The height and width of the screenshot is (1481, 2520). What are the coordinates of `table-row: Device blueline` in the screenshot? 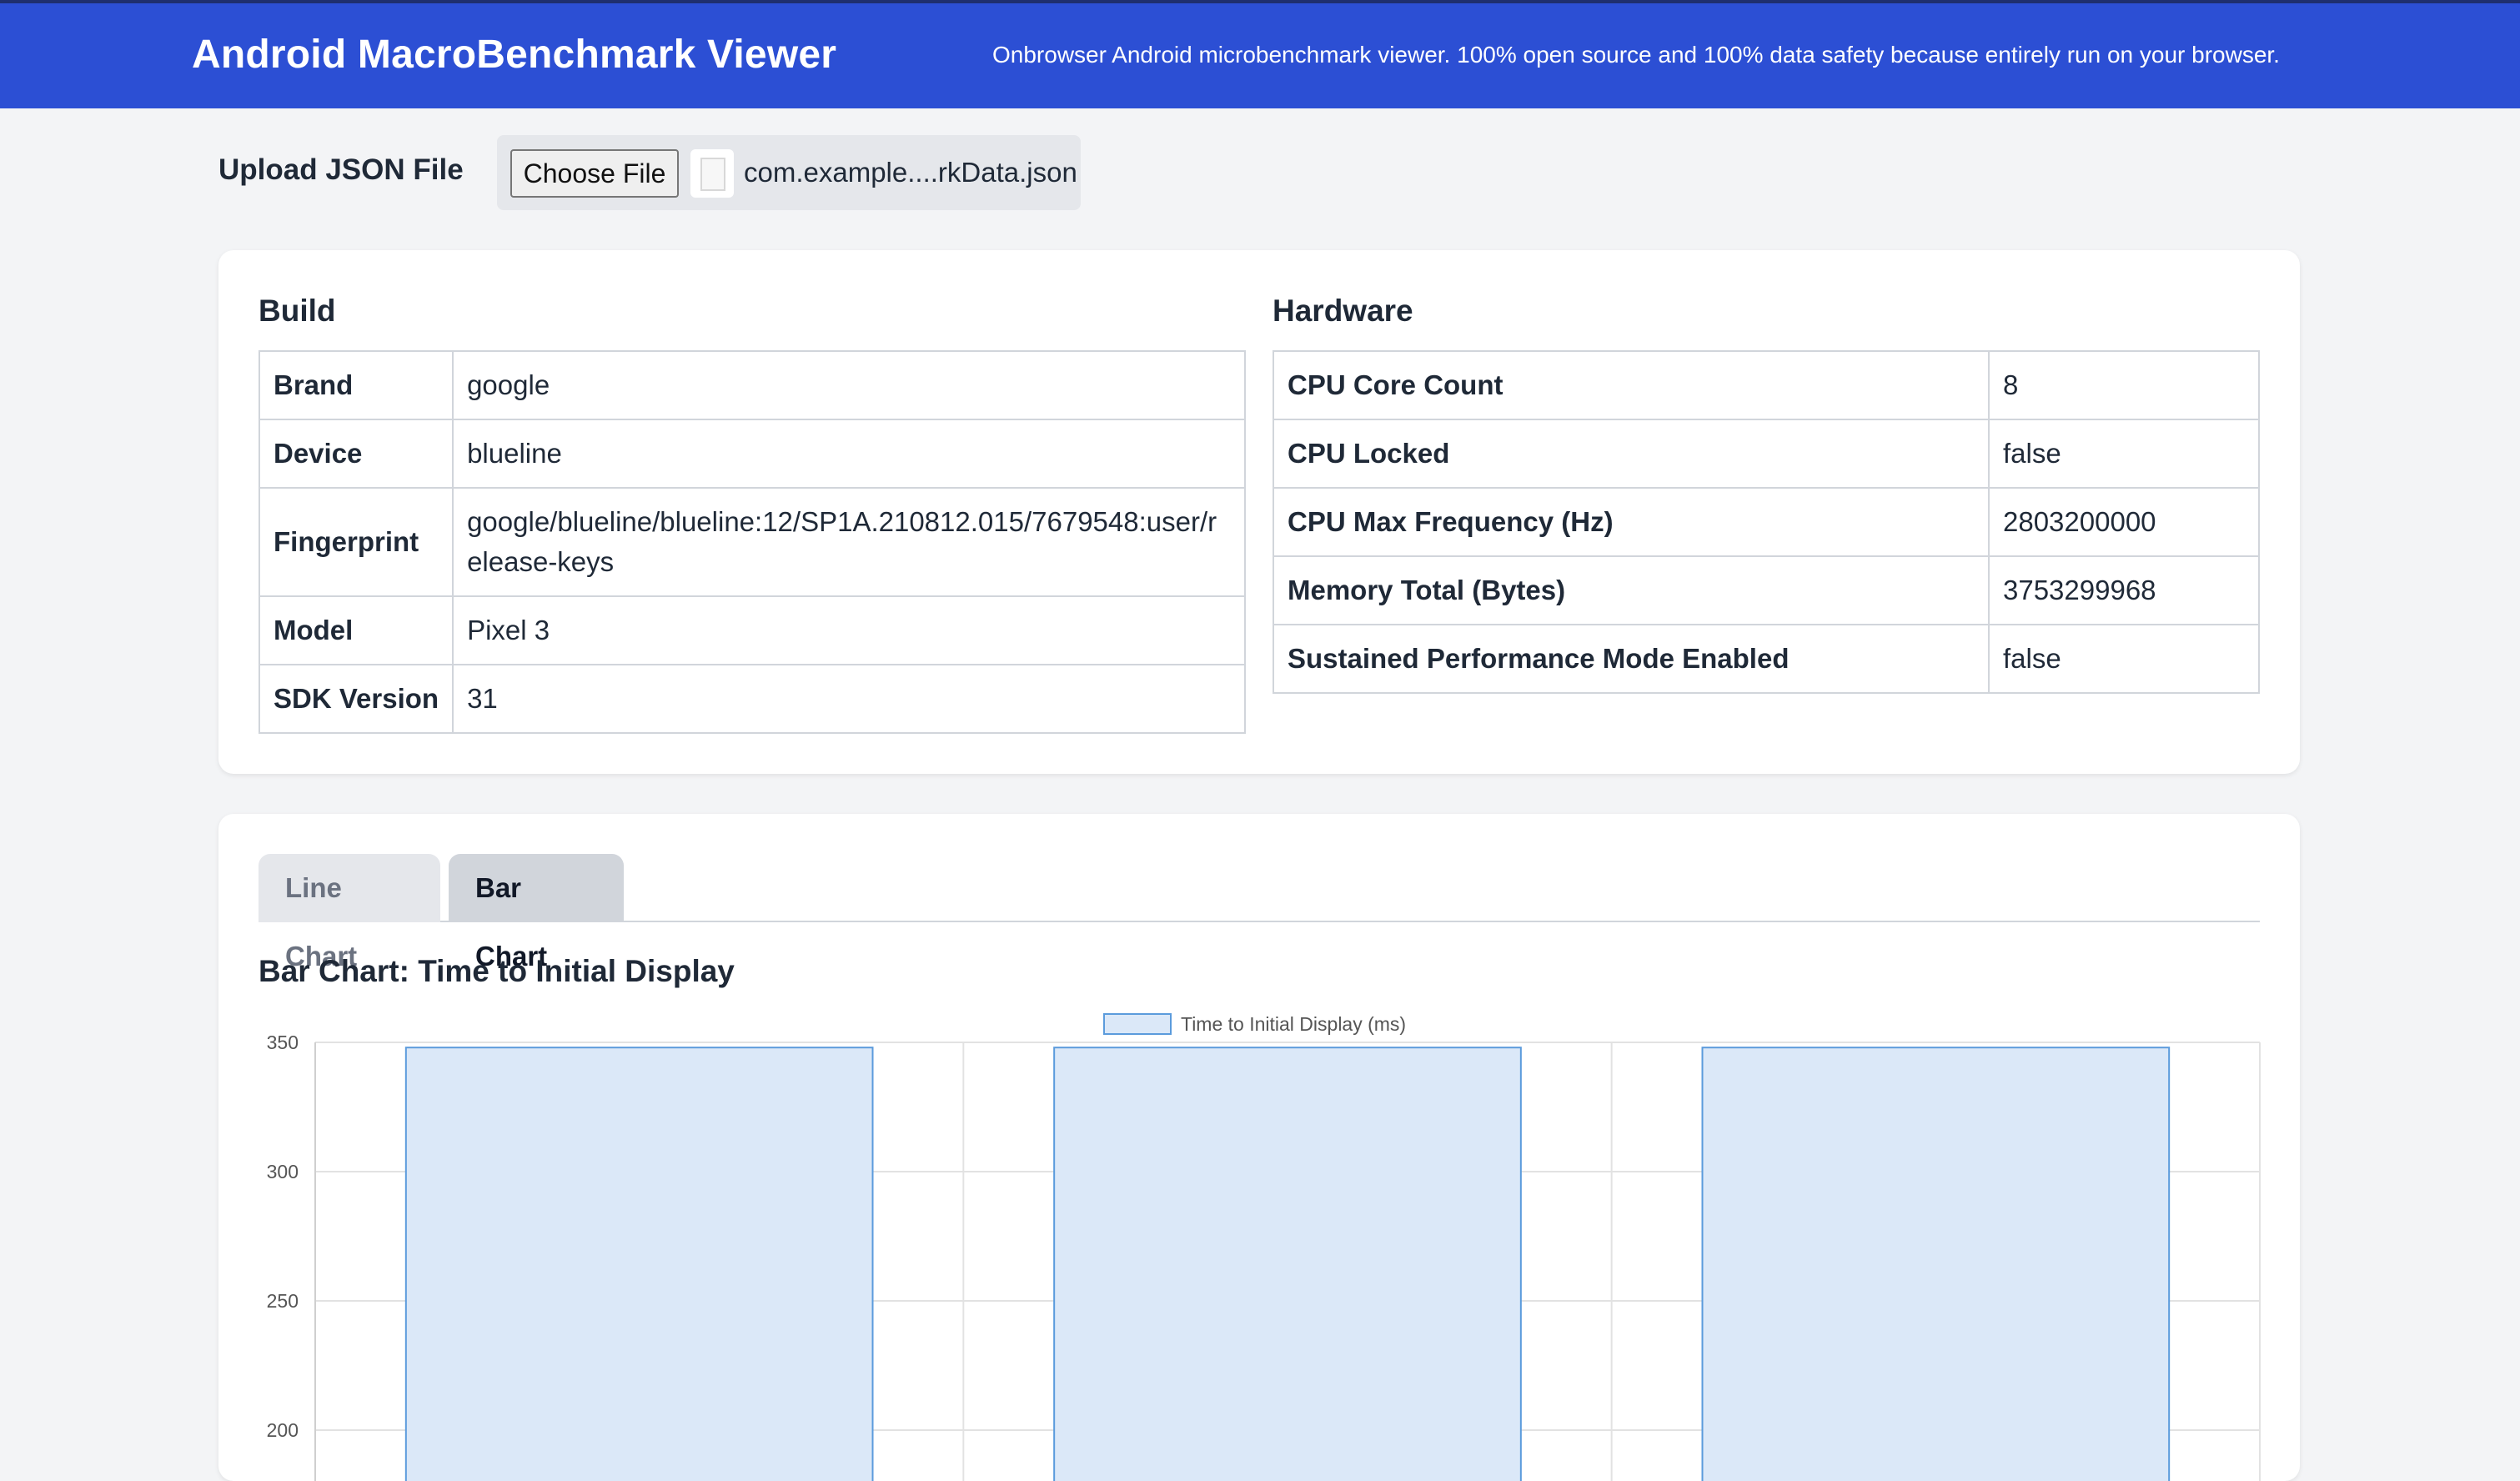 It's located at (752, 454).